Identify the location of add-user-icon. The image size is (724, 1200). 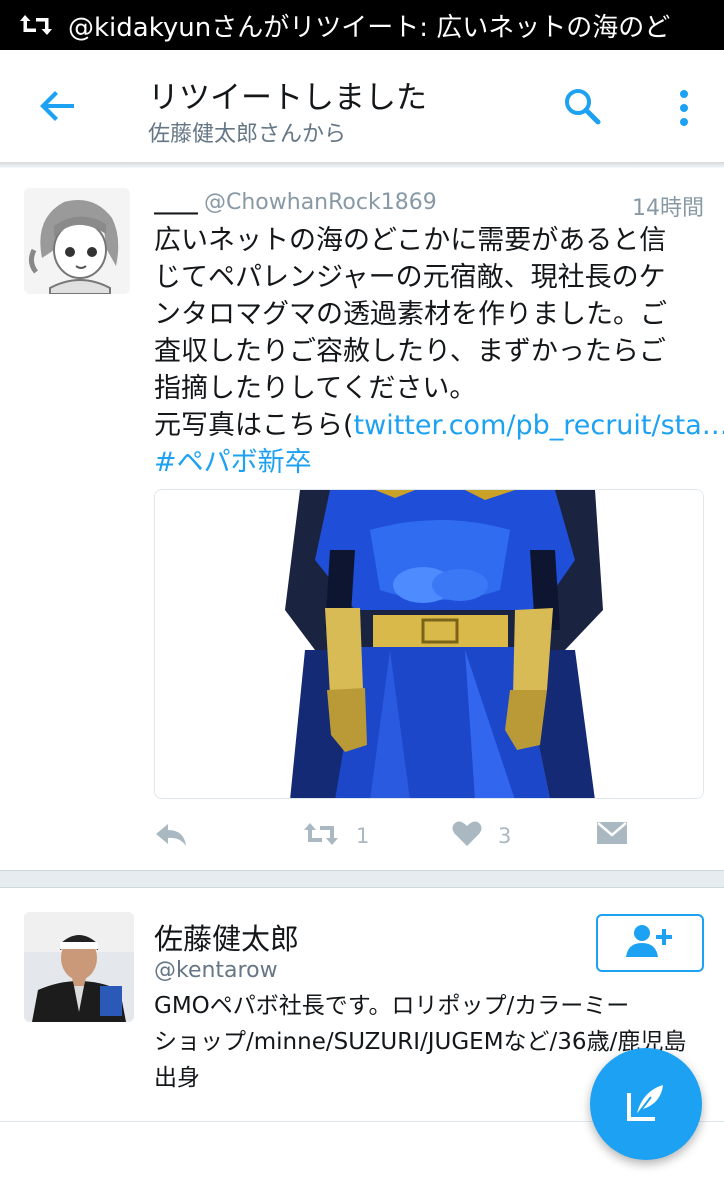
(650, 943).